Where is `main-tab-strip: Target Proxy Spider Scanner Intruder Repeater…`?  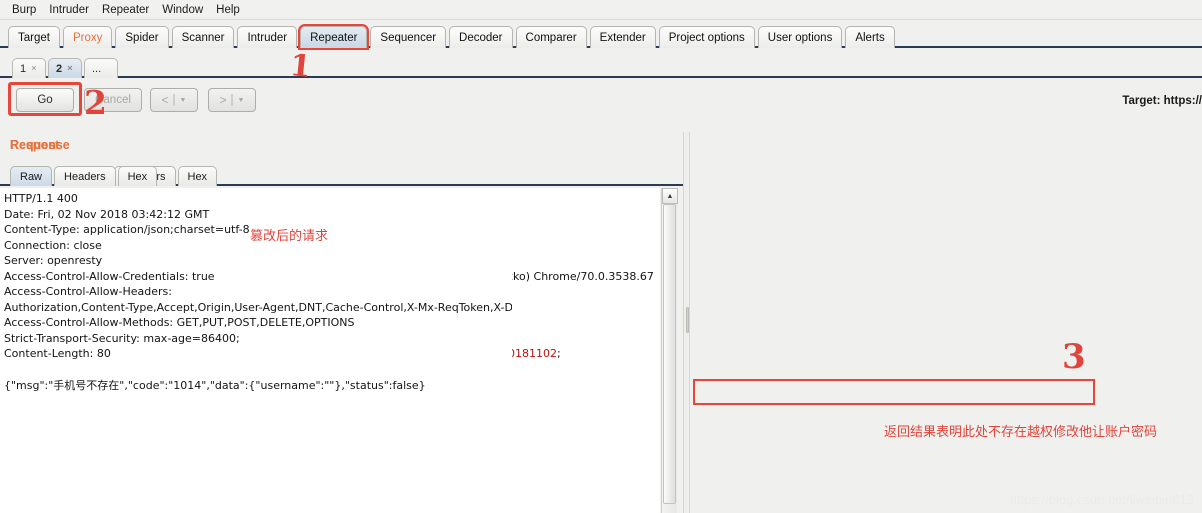 main-tab-strip: Target Proxy Spider Scanner Intruder Repeater… is located at coordinates (601, 36).